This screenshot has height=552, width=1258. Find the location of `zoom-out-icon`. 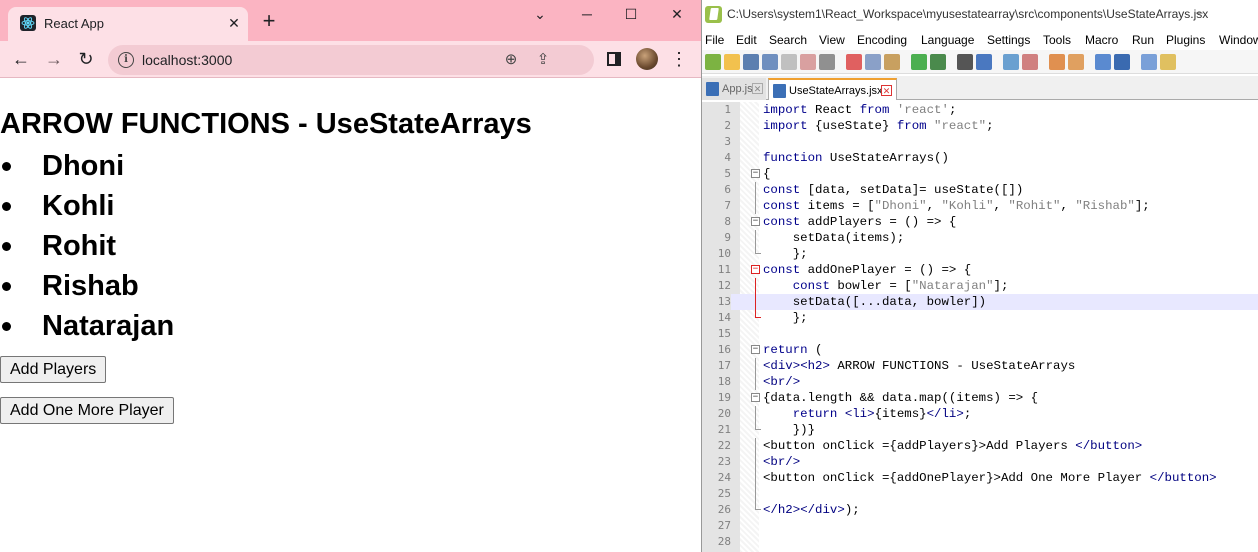

zoom-out-icon is located at coordinates (1030, 62).